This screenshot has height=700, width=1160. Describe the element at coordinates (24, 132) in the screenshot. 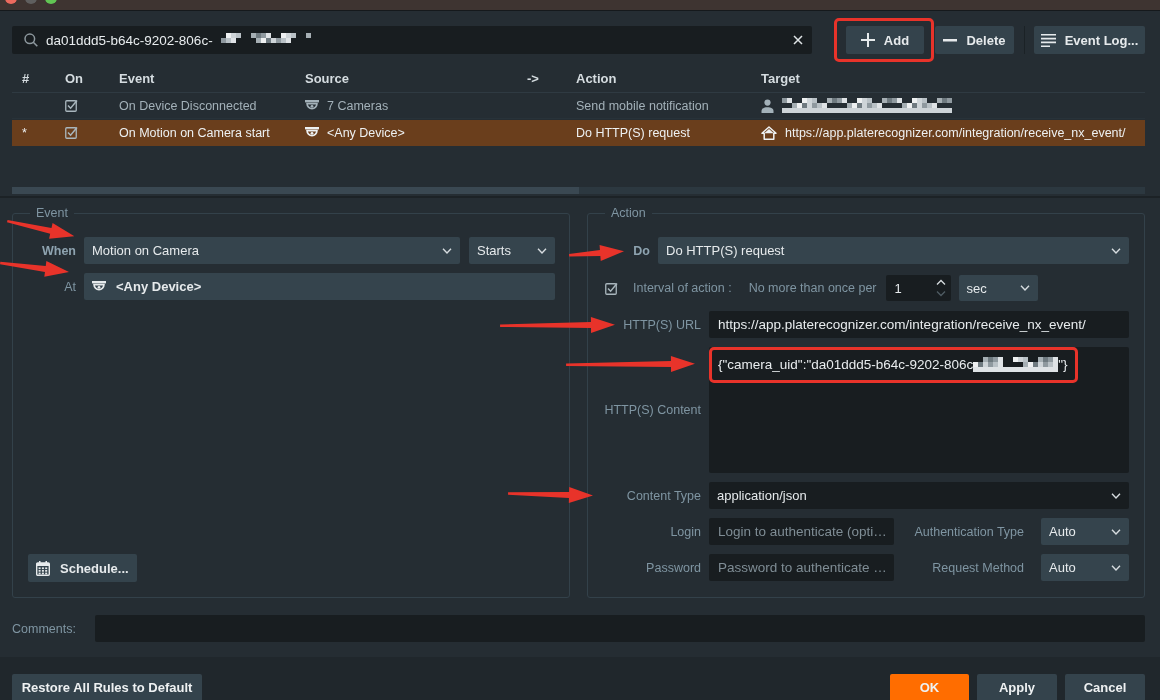

I see `table-cell: *` at that location.